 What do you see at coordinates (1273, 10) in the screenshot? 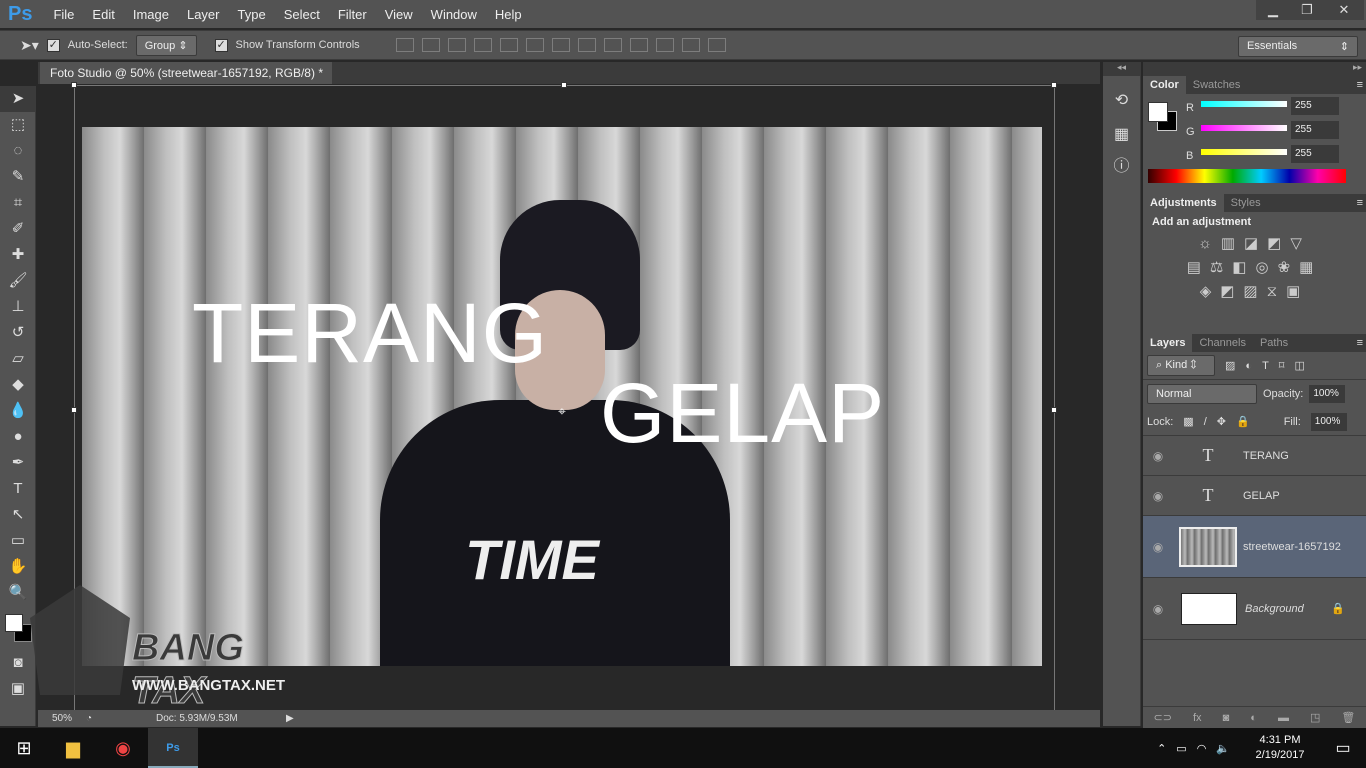
I see `minimize-button: ▁` at bounding box center [1273, 10].